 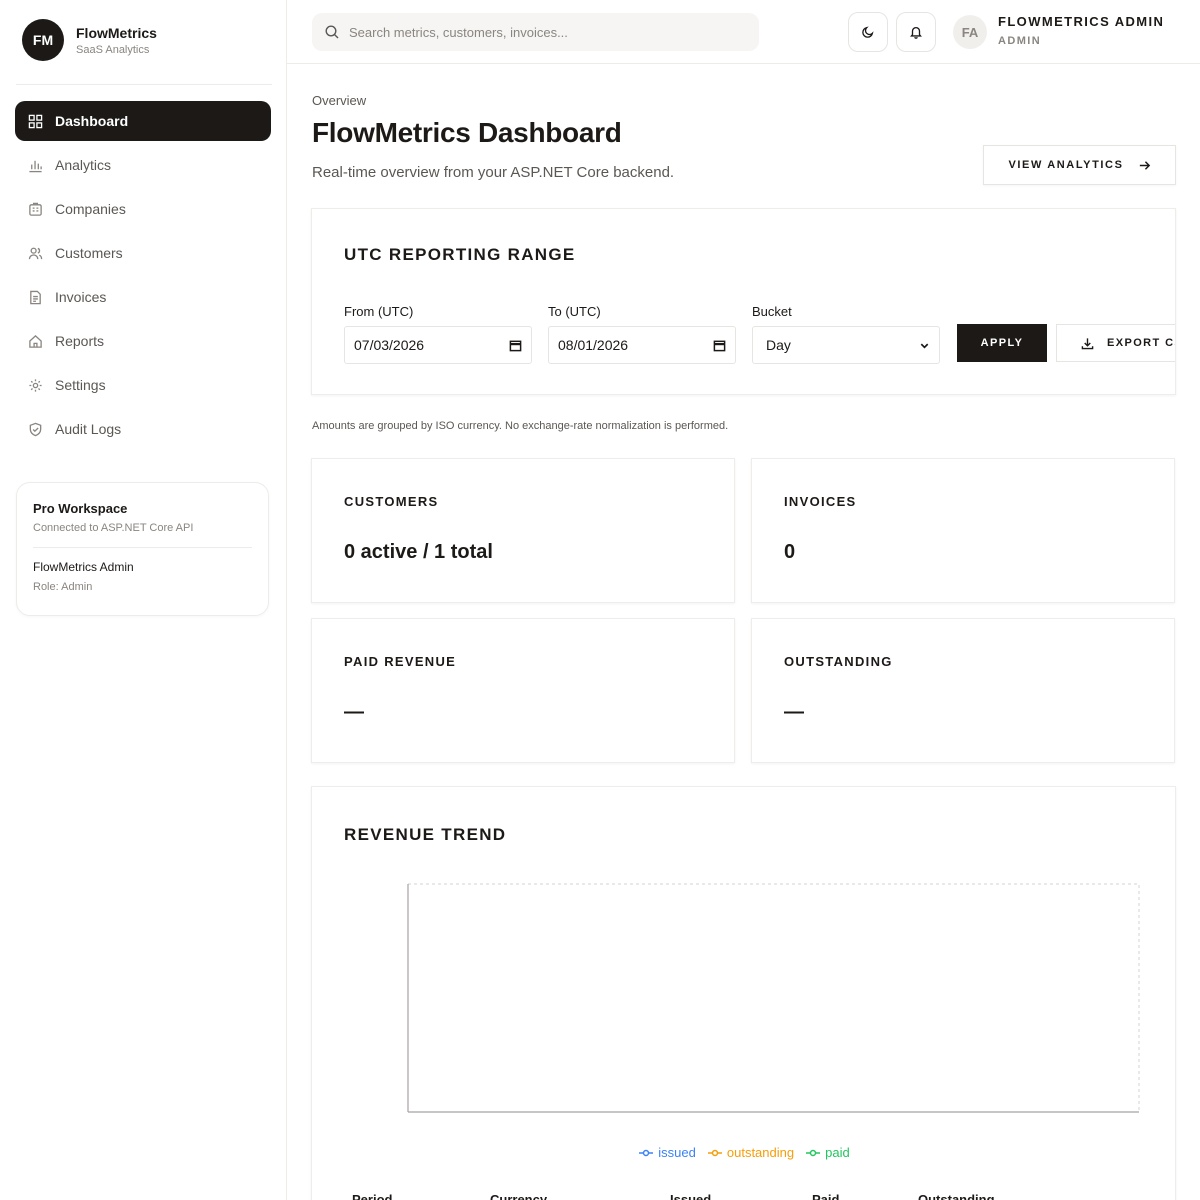 I want to click on sidebar-item-label: Customers, so click(x=89, y=253).